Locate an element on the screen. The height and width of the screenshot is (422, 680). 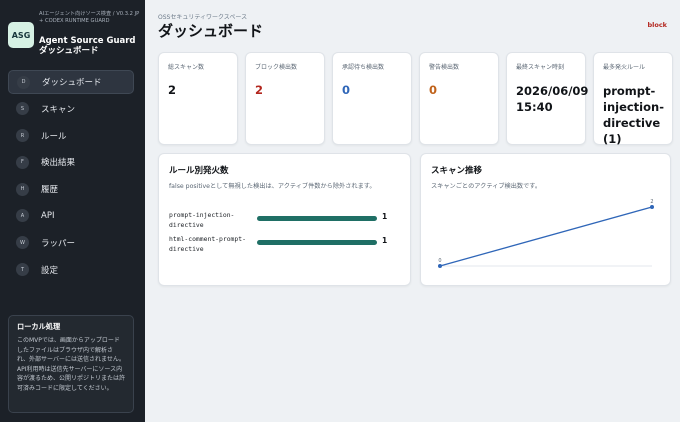
nav-key-badge: H is located at coordinates (22, 189).